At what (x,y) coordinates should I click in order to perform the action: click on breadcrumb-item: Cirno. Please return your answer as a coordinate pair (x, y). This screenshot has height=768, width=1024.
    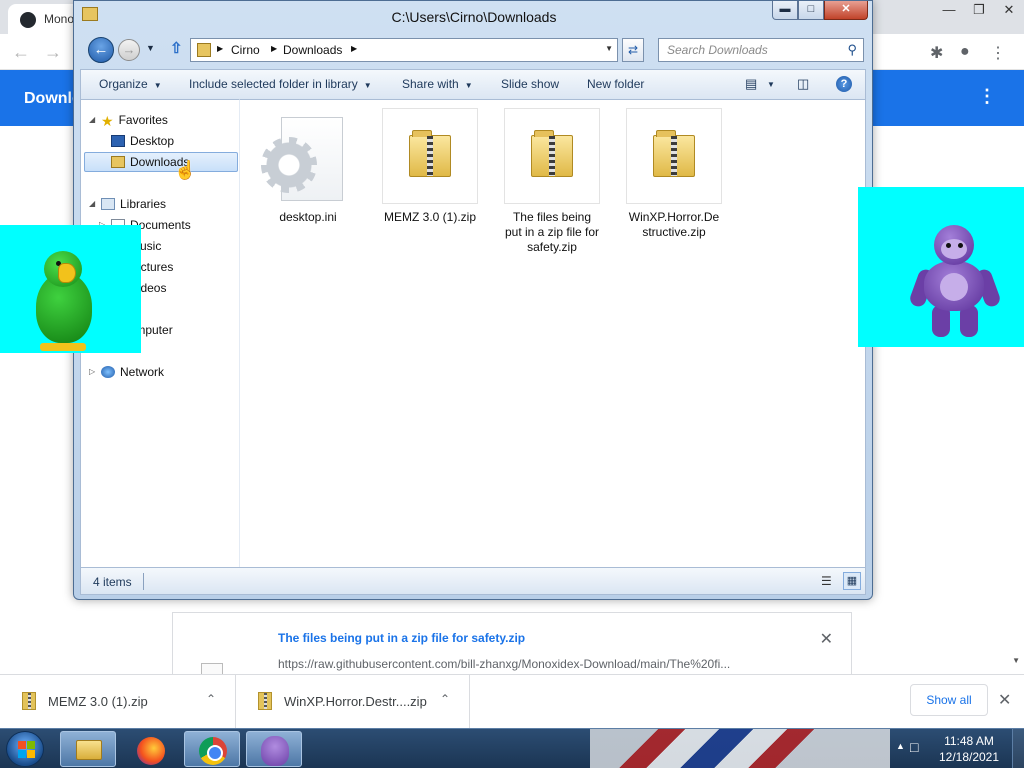
    Looking at the image, I should click on (245, 50).